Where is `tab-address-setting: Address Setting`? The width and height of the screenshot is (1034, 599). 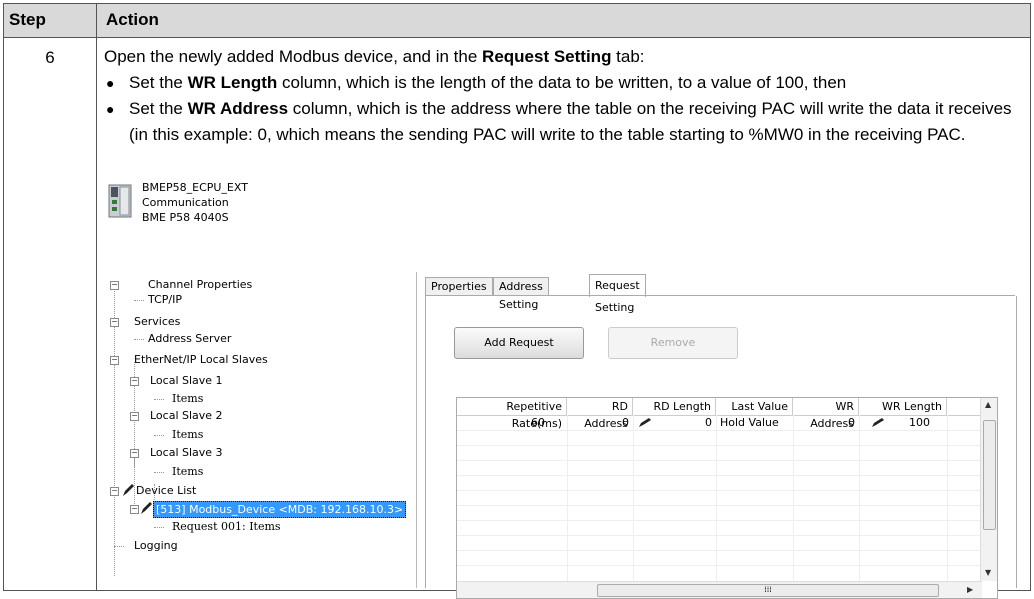
tab-address-setting: Address Setting is located at coordinates (521, 294).